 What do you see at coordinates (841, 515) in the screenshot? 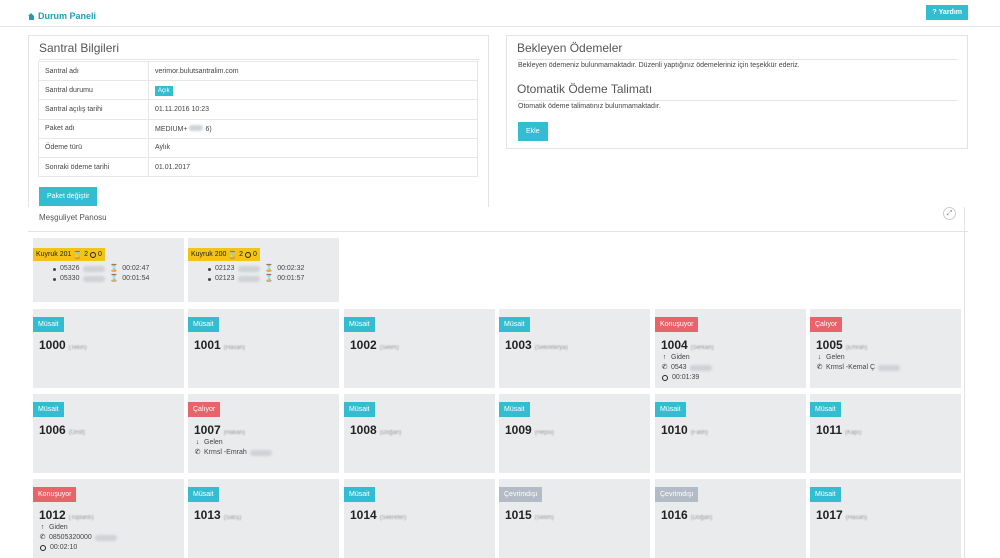
I see `extension-number: 1017 (Hasan)` at bounding box center [841, 515].